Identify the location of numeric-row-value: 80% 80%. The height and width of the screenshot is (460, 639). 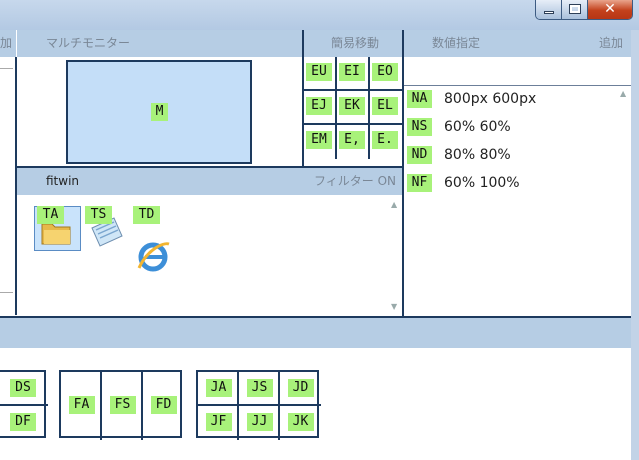
(477, 155).